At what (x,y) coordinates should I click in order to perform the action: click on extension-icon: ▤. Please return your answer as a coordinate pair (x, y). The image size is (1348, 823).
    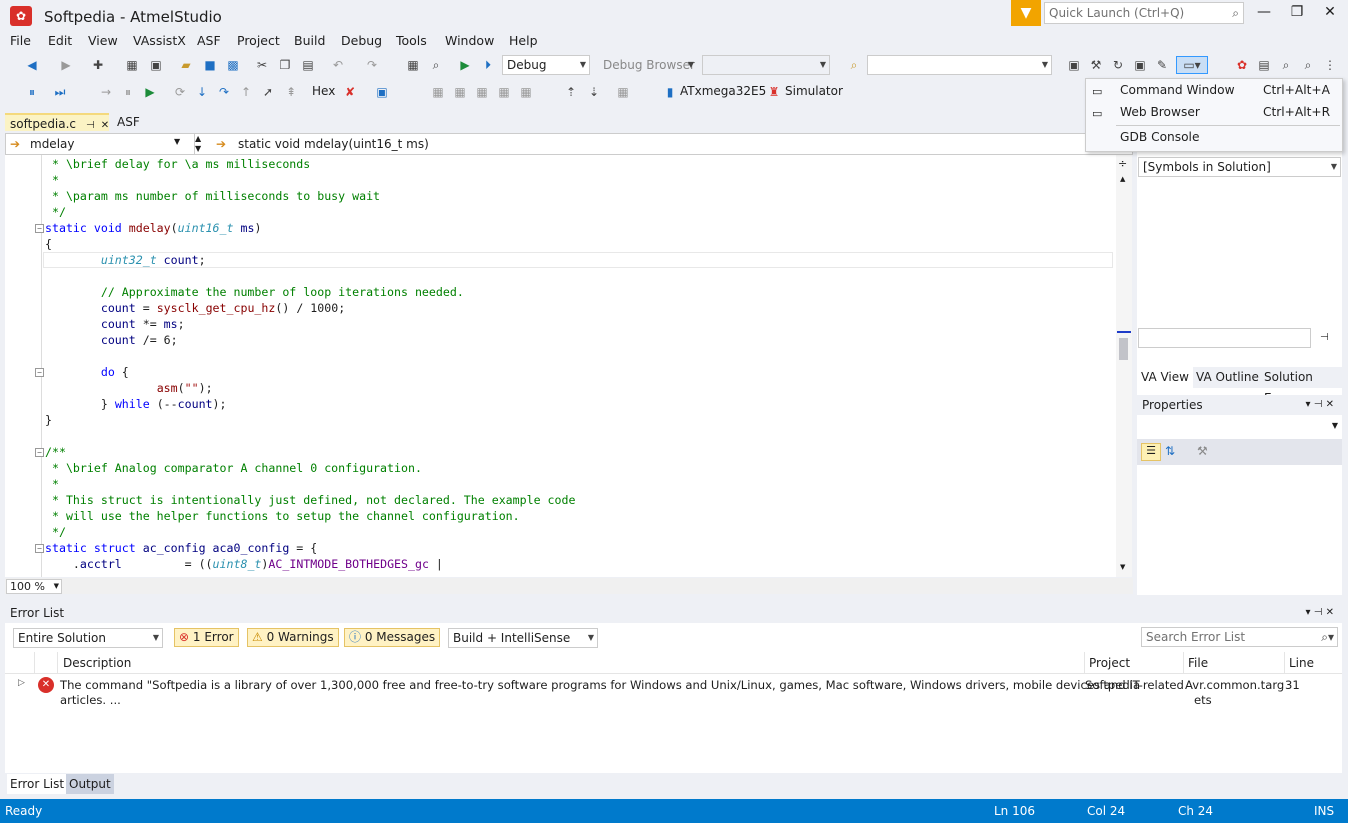
    Looking at the image, I should click on (1264, 65).